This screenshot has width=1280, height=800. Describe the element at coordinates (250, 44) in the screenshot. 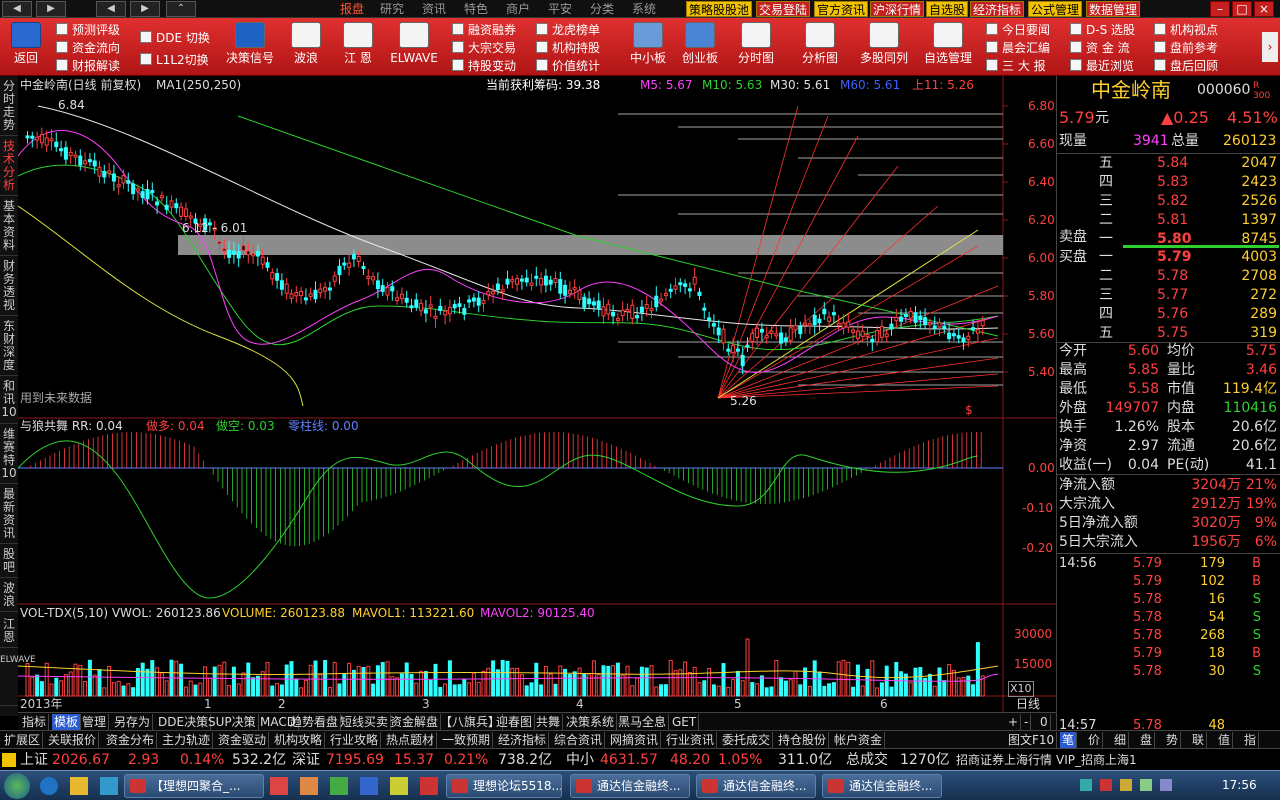

I see `decision-signal-button: 决策信号` at that location.